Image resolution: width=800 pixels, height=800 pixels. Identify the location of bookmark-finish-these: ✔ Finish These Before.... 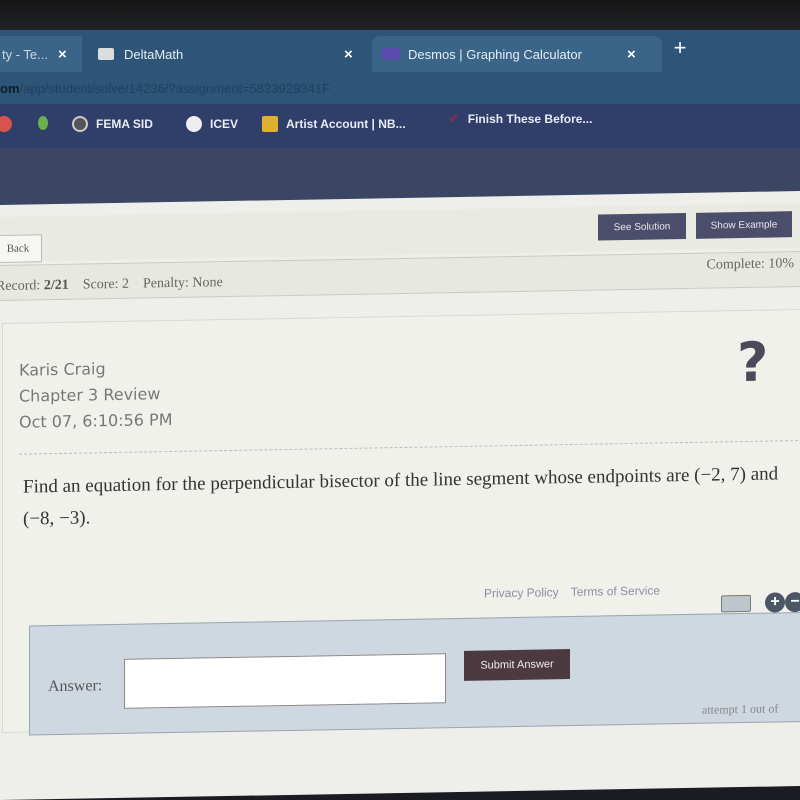
(520, 118).